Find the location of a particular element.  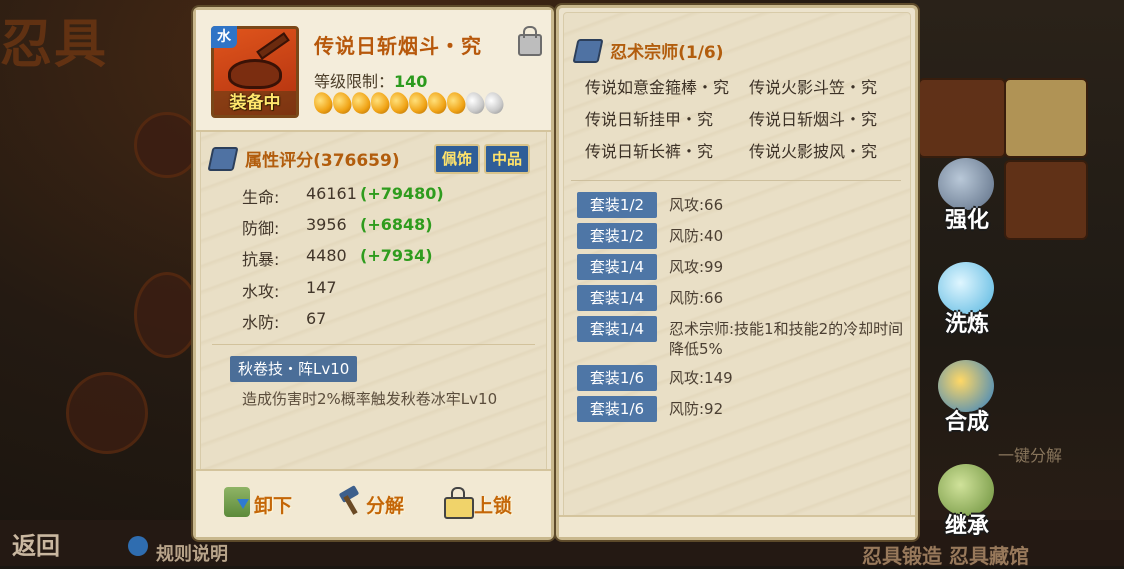

set-bonus-text: 忍术宗师:技能1和技能2的冷却时间降低5% is located at coordinates (786, 339).